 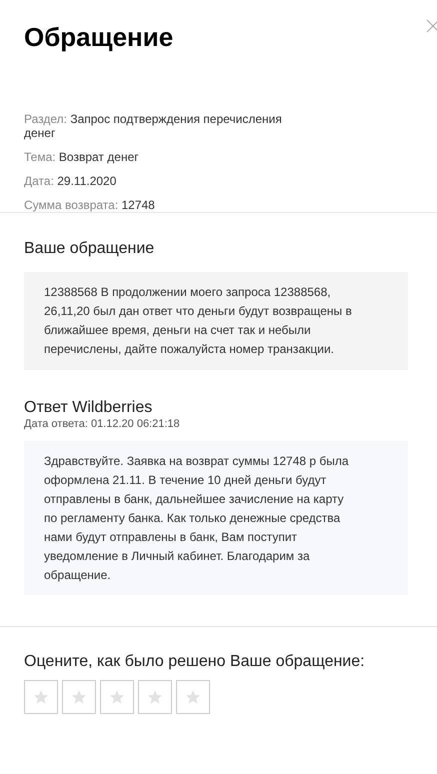 I want to click on rating-prompt: Оцените, как было решено Ваше обращение:, so click(x=195, y=662).